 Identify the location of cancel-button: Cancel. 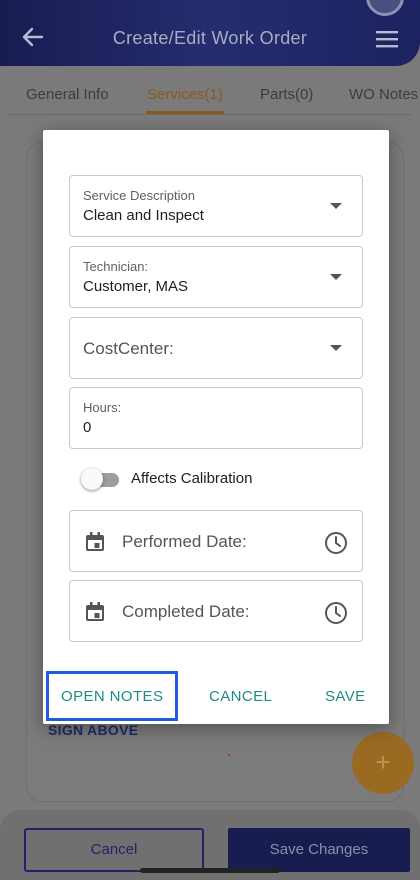
(114, 850).